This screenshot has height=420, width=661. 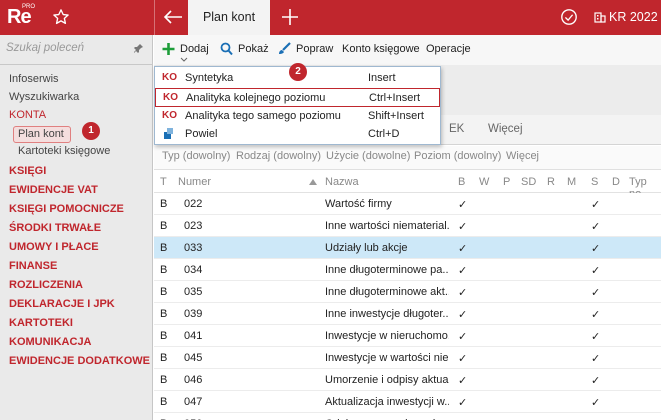 I want to click on sidebar-item-plan-kont: Plan kont, so click(x=42, y=134).